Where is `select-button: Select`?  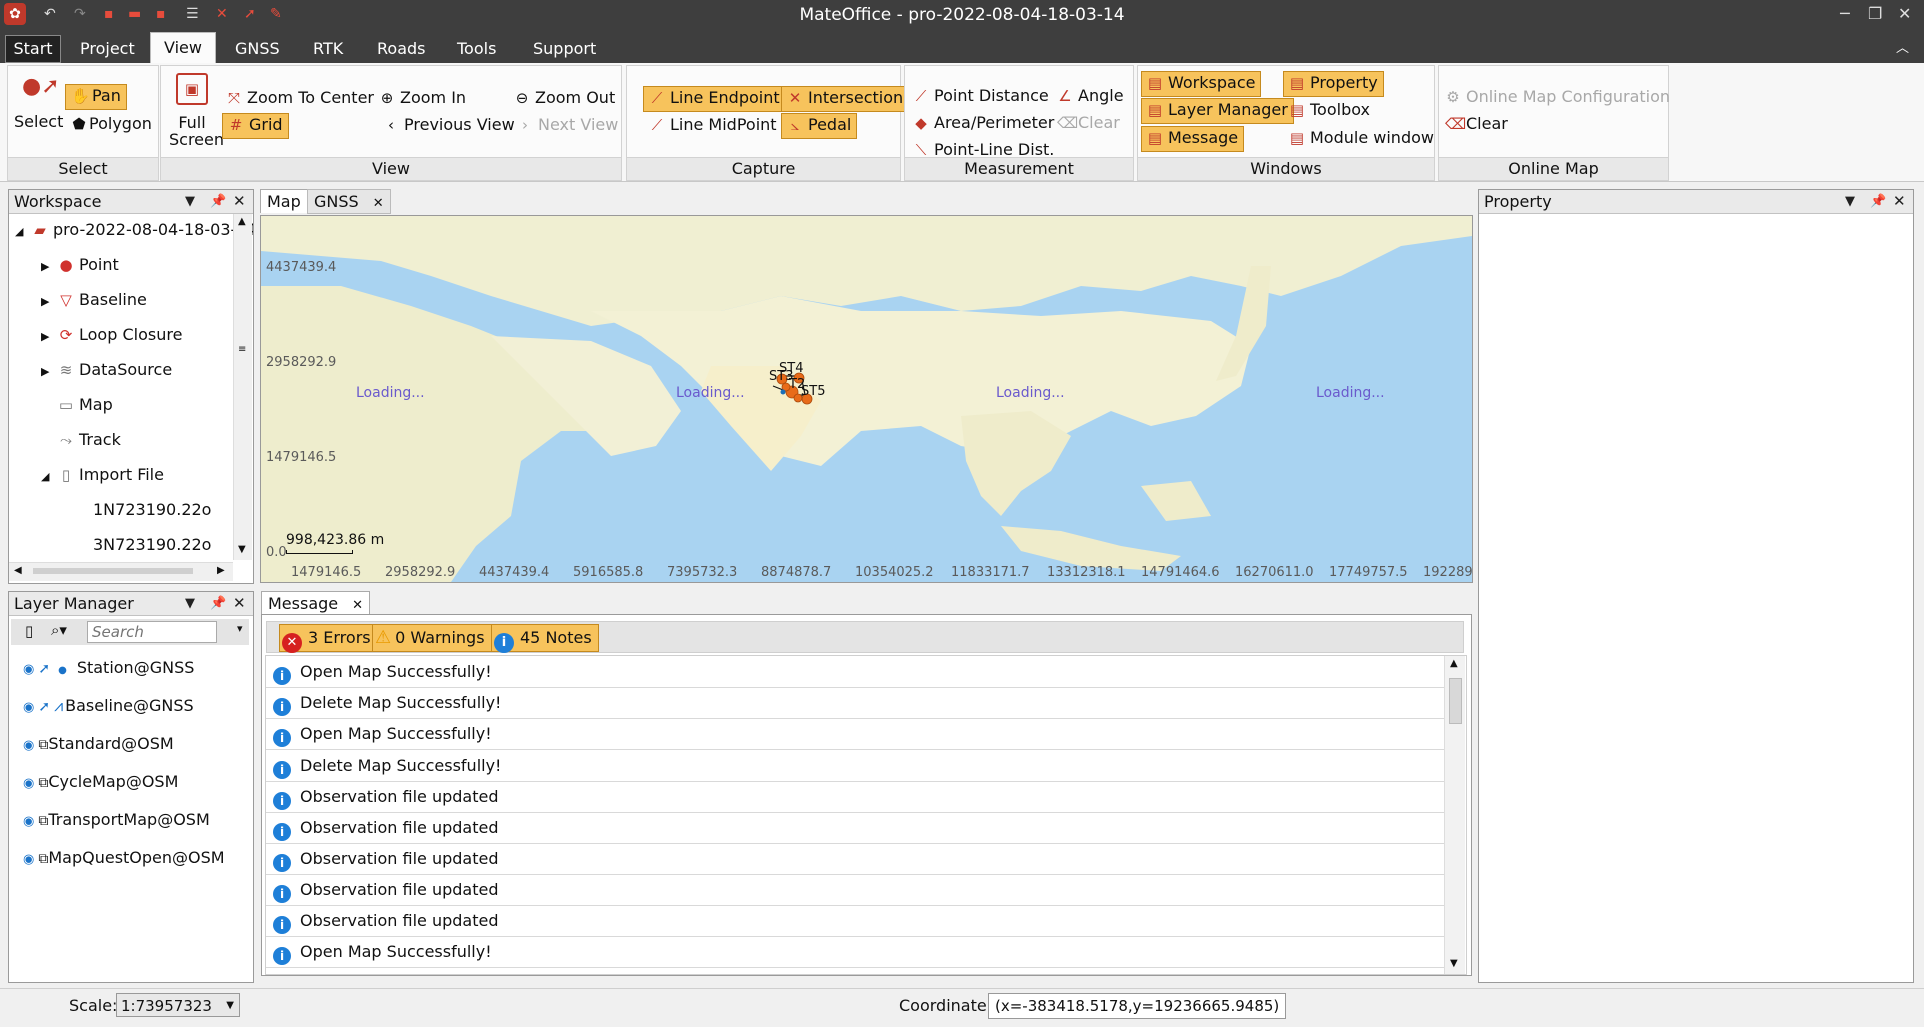 select-button: Select is located at coordinates (38, 122).